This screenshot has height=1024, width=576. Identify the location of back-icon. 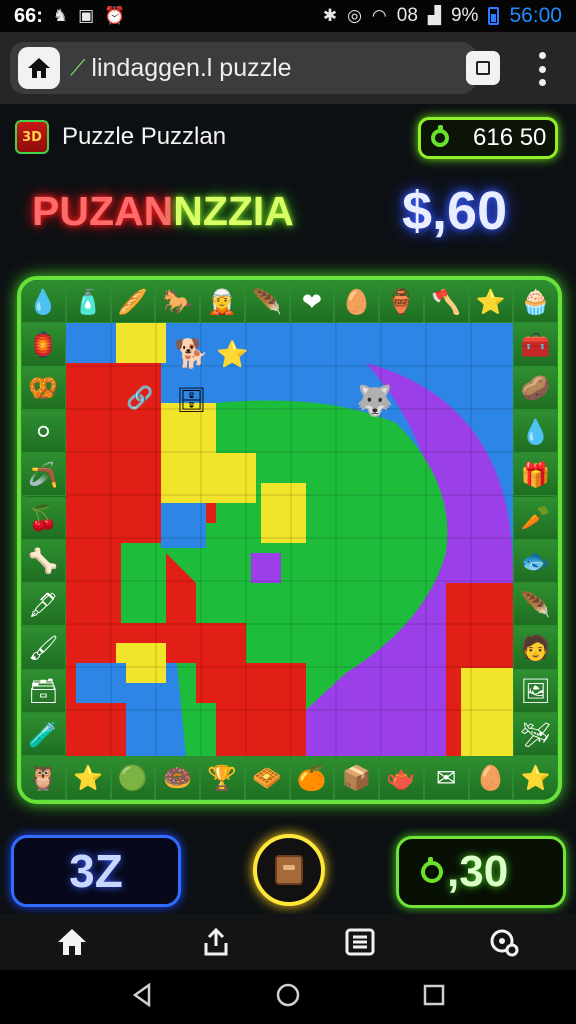
(142, 996).